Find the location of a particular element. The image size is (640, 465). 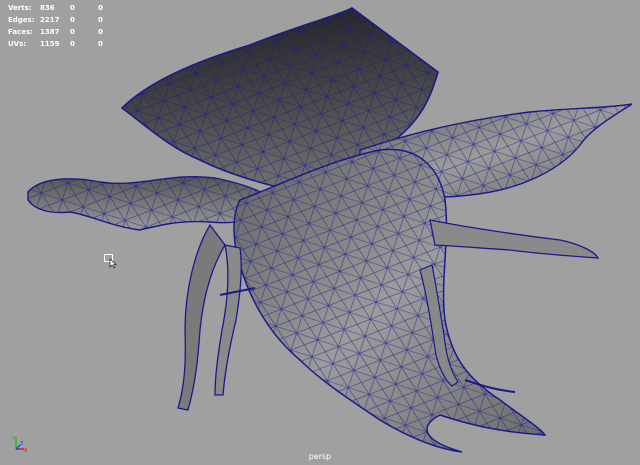

hud-row-edges: Edges: 2217 0 0 is located at coordinates (58, 20).